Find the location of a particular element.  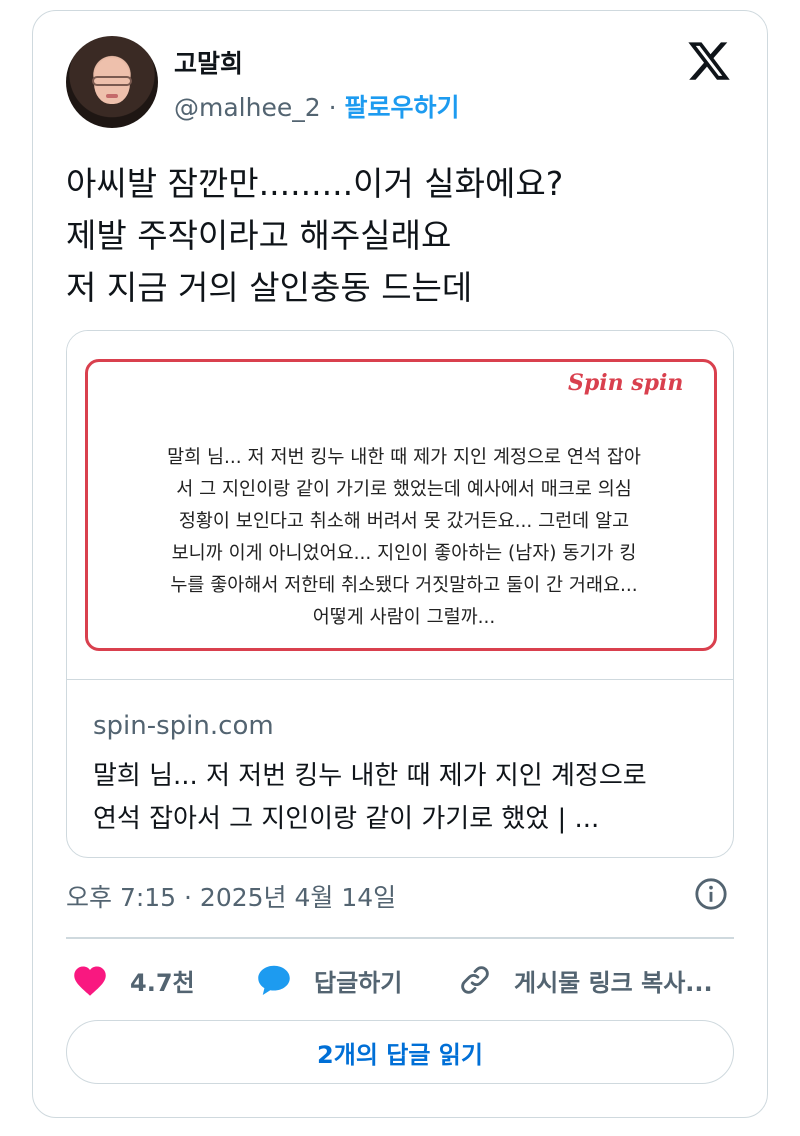

reply-label: 답글하기 is located at coordinates (358, 982).